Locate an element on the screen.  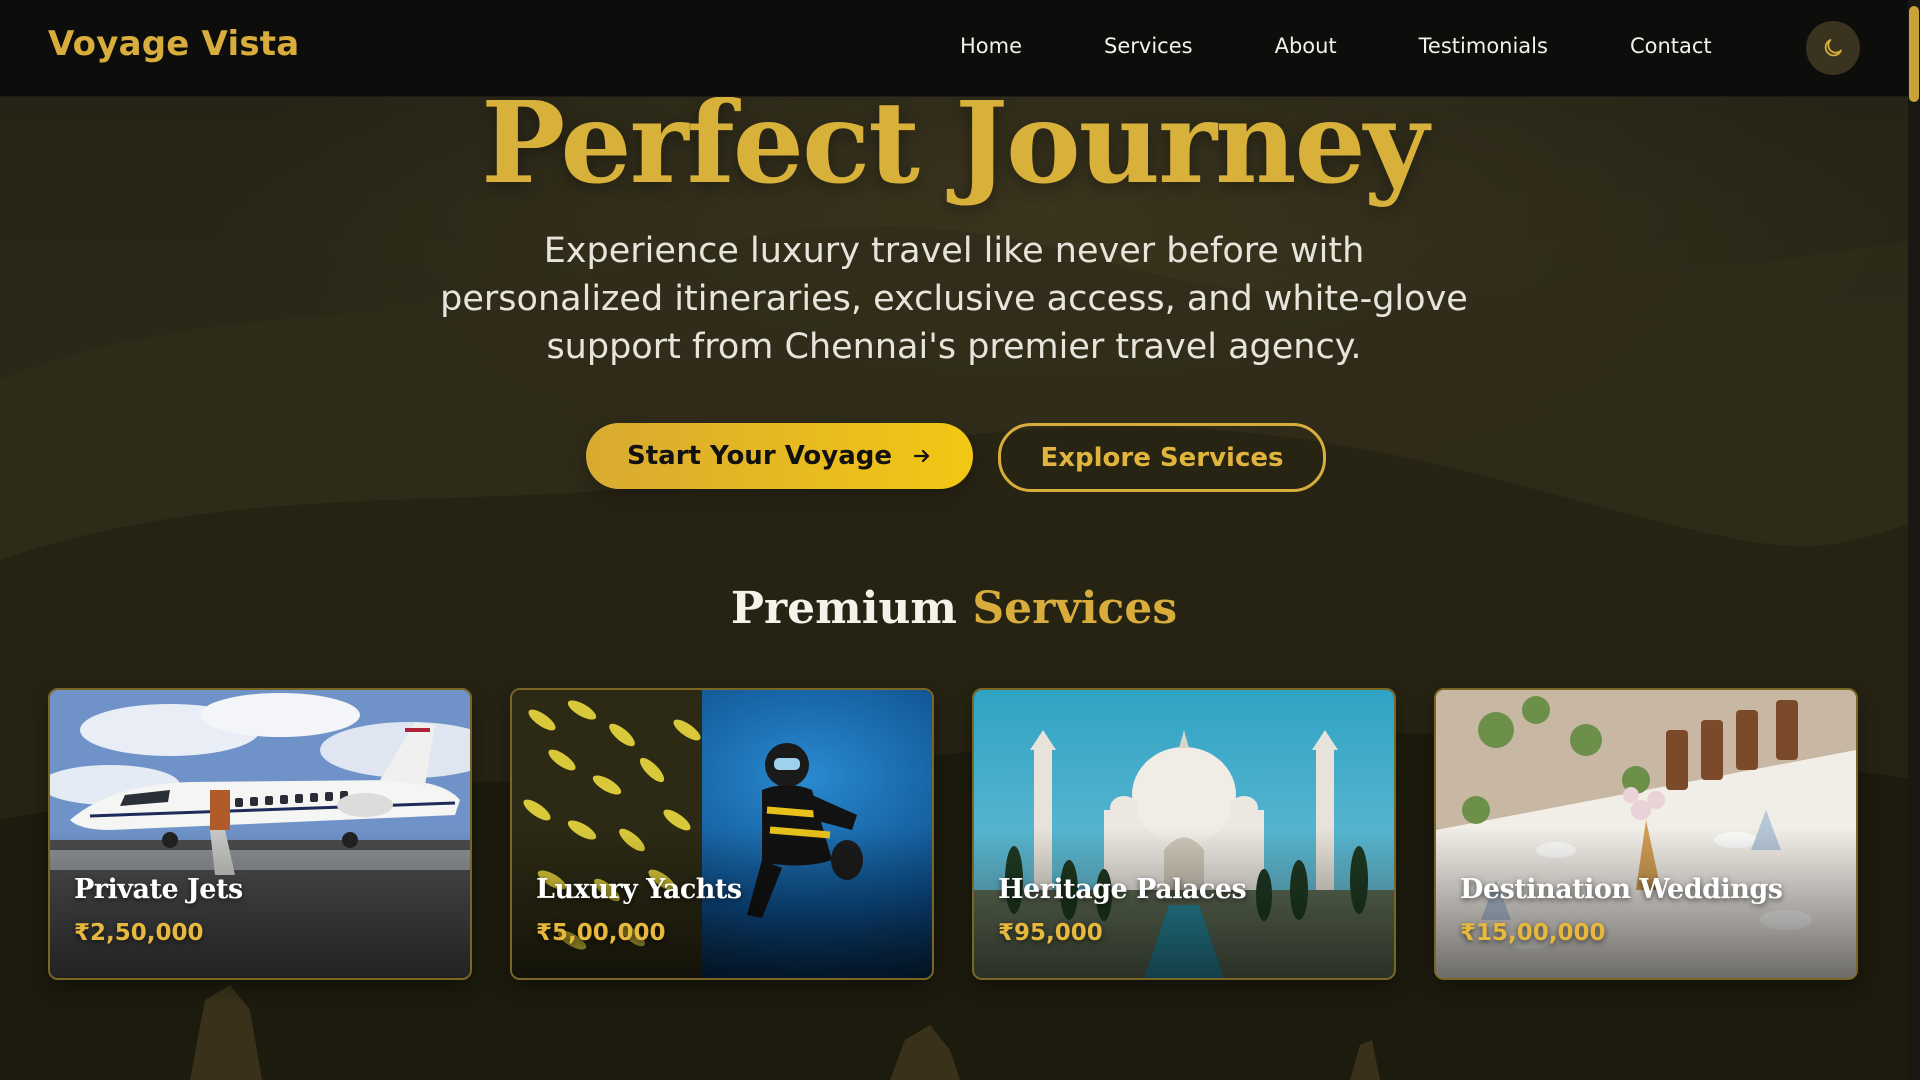
service-card-heritage-palaces: Heritage Palaces ₹95,000 is located at coordinates (1184, 834).